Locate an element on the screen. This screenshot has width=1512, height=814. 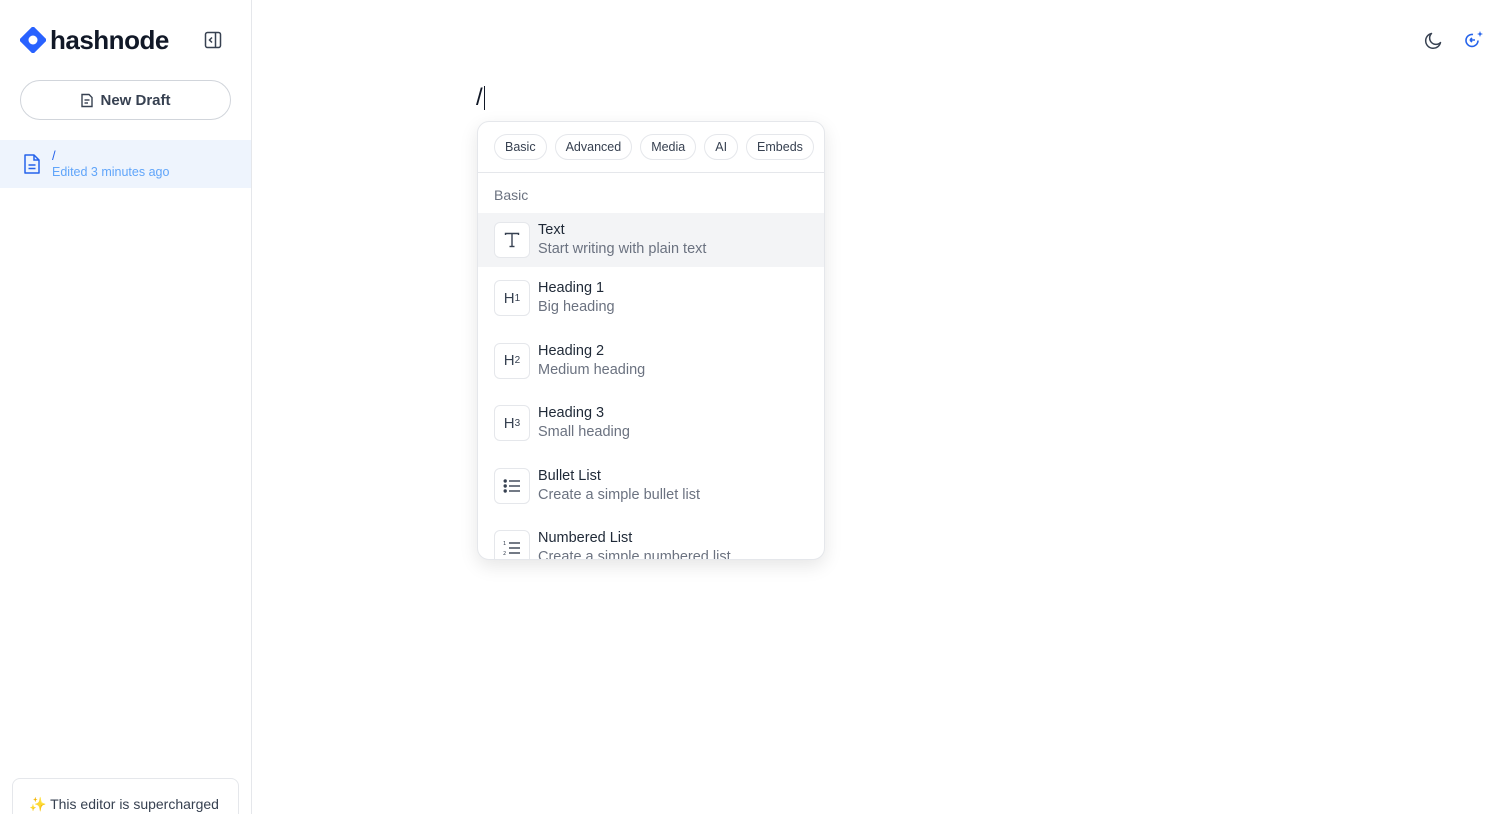
menu-item-label: Heading 1 is located at coordinates (571, 288).